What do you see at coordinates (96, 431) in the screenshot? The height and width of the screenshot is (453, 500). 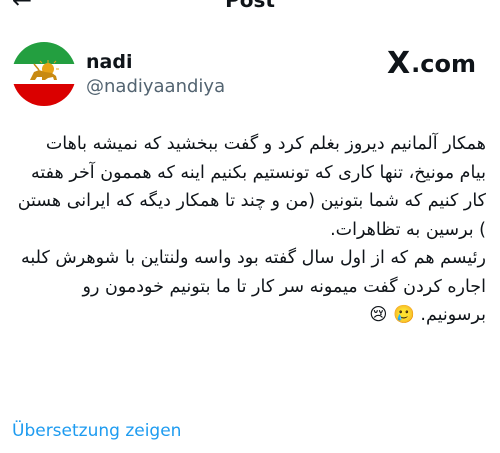 I see `translate-link: Übersetzung zeigen` at bounding box center [96, 431].